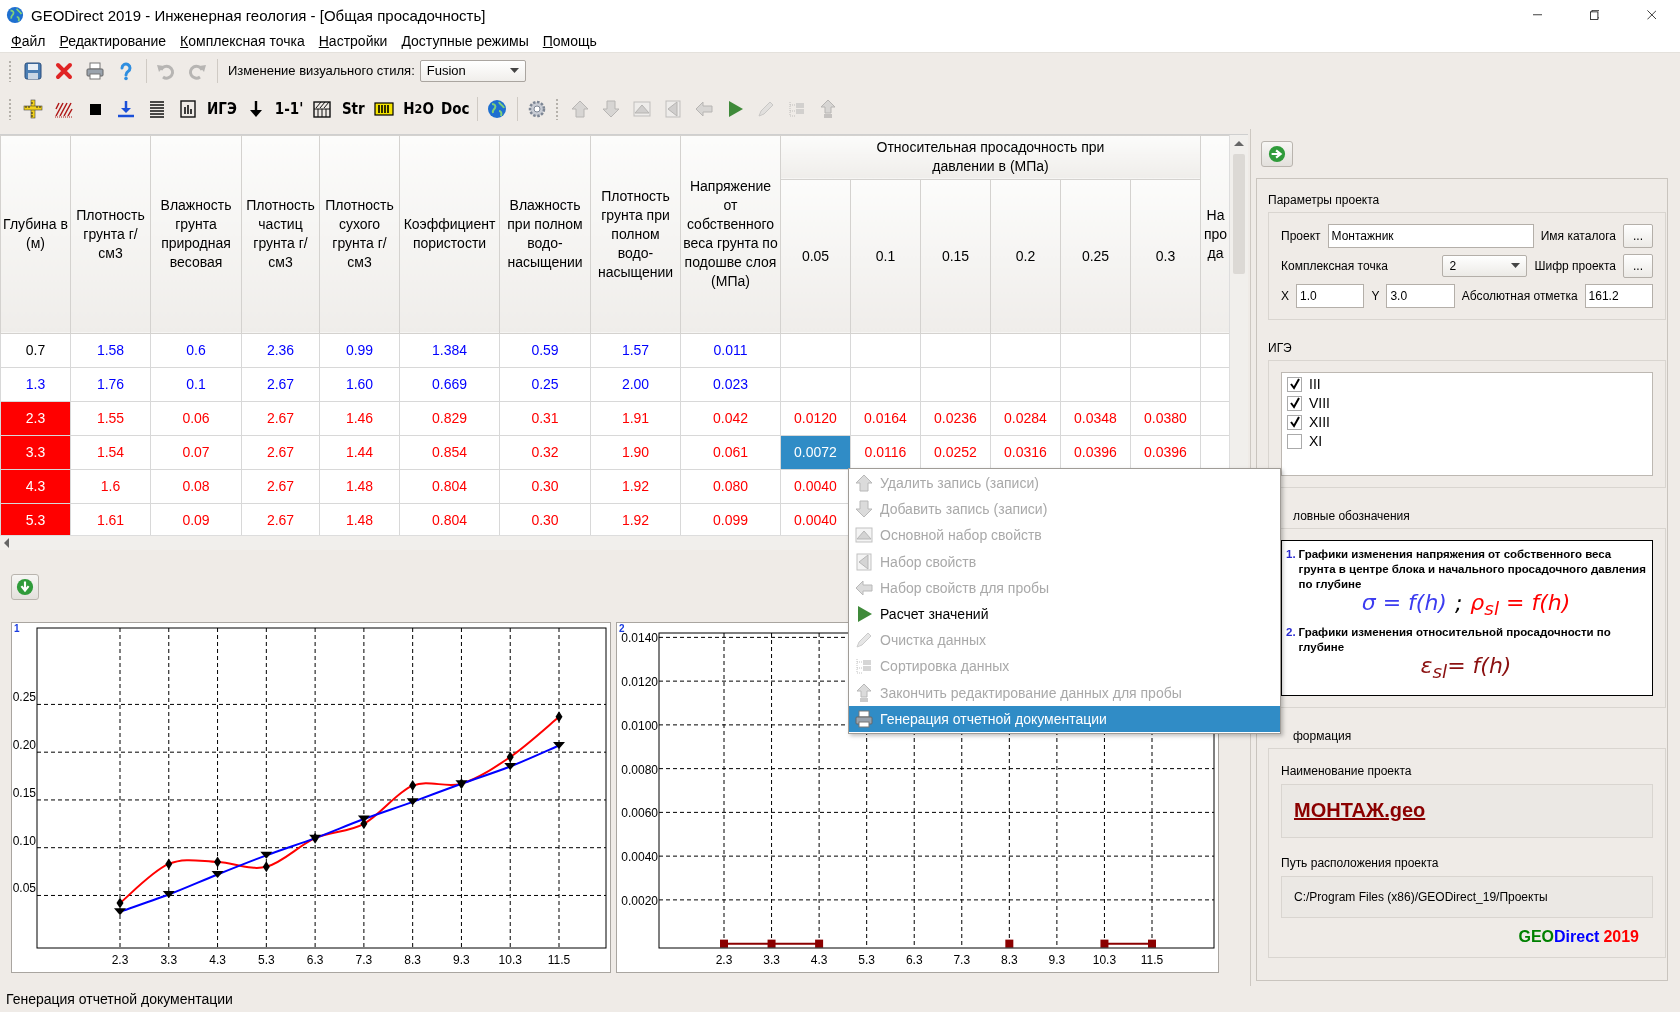 Image resolution: width=1680 pixels, height=1012 pixels. What do you see at coordinates (730, 384) in the screenshot?
I see `table-cell: 0.023` at bounding box center [730, 384].